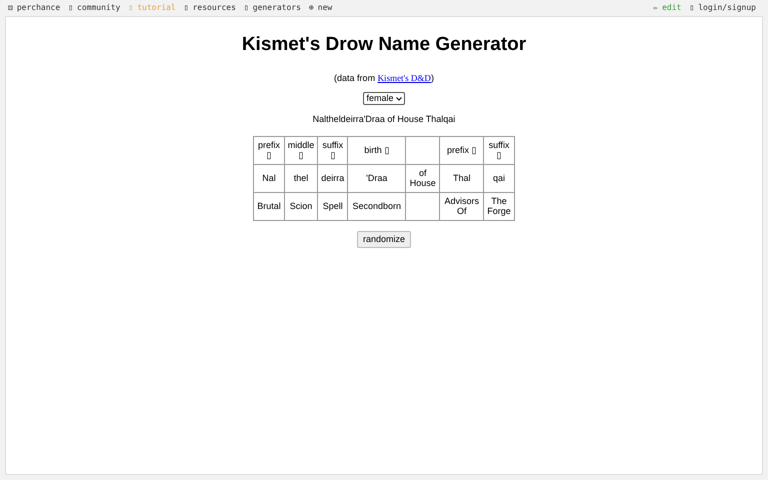 This screenshot has height=480, width=768. I want to click on source-link: Kismet's D&D, so click(404, 77).